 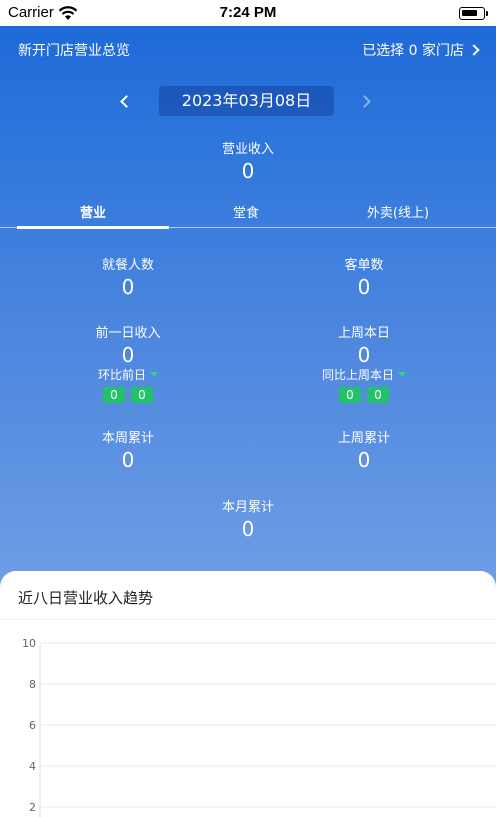 I want to click on revenue-value: 0, so click(x=248, y=171).